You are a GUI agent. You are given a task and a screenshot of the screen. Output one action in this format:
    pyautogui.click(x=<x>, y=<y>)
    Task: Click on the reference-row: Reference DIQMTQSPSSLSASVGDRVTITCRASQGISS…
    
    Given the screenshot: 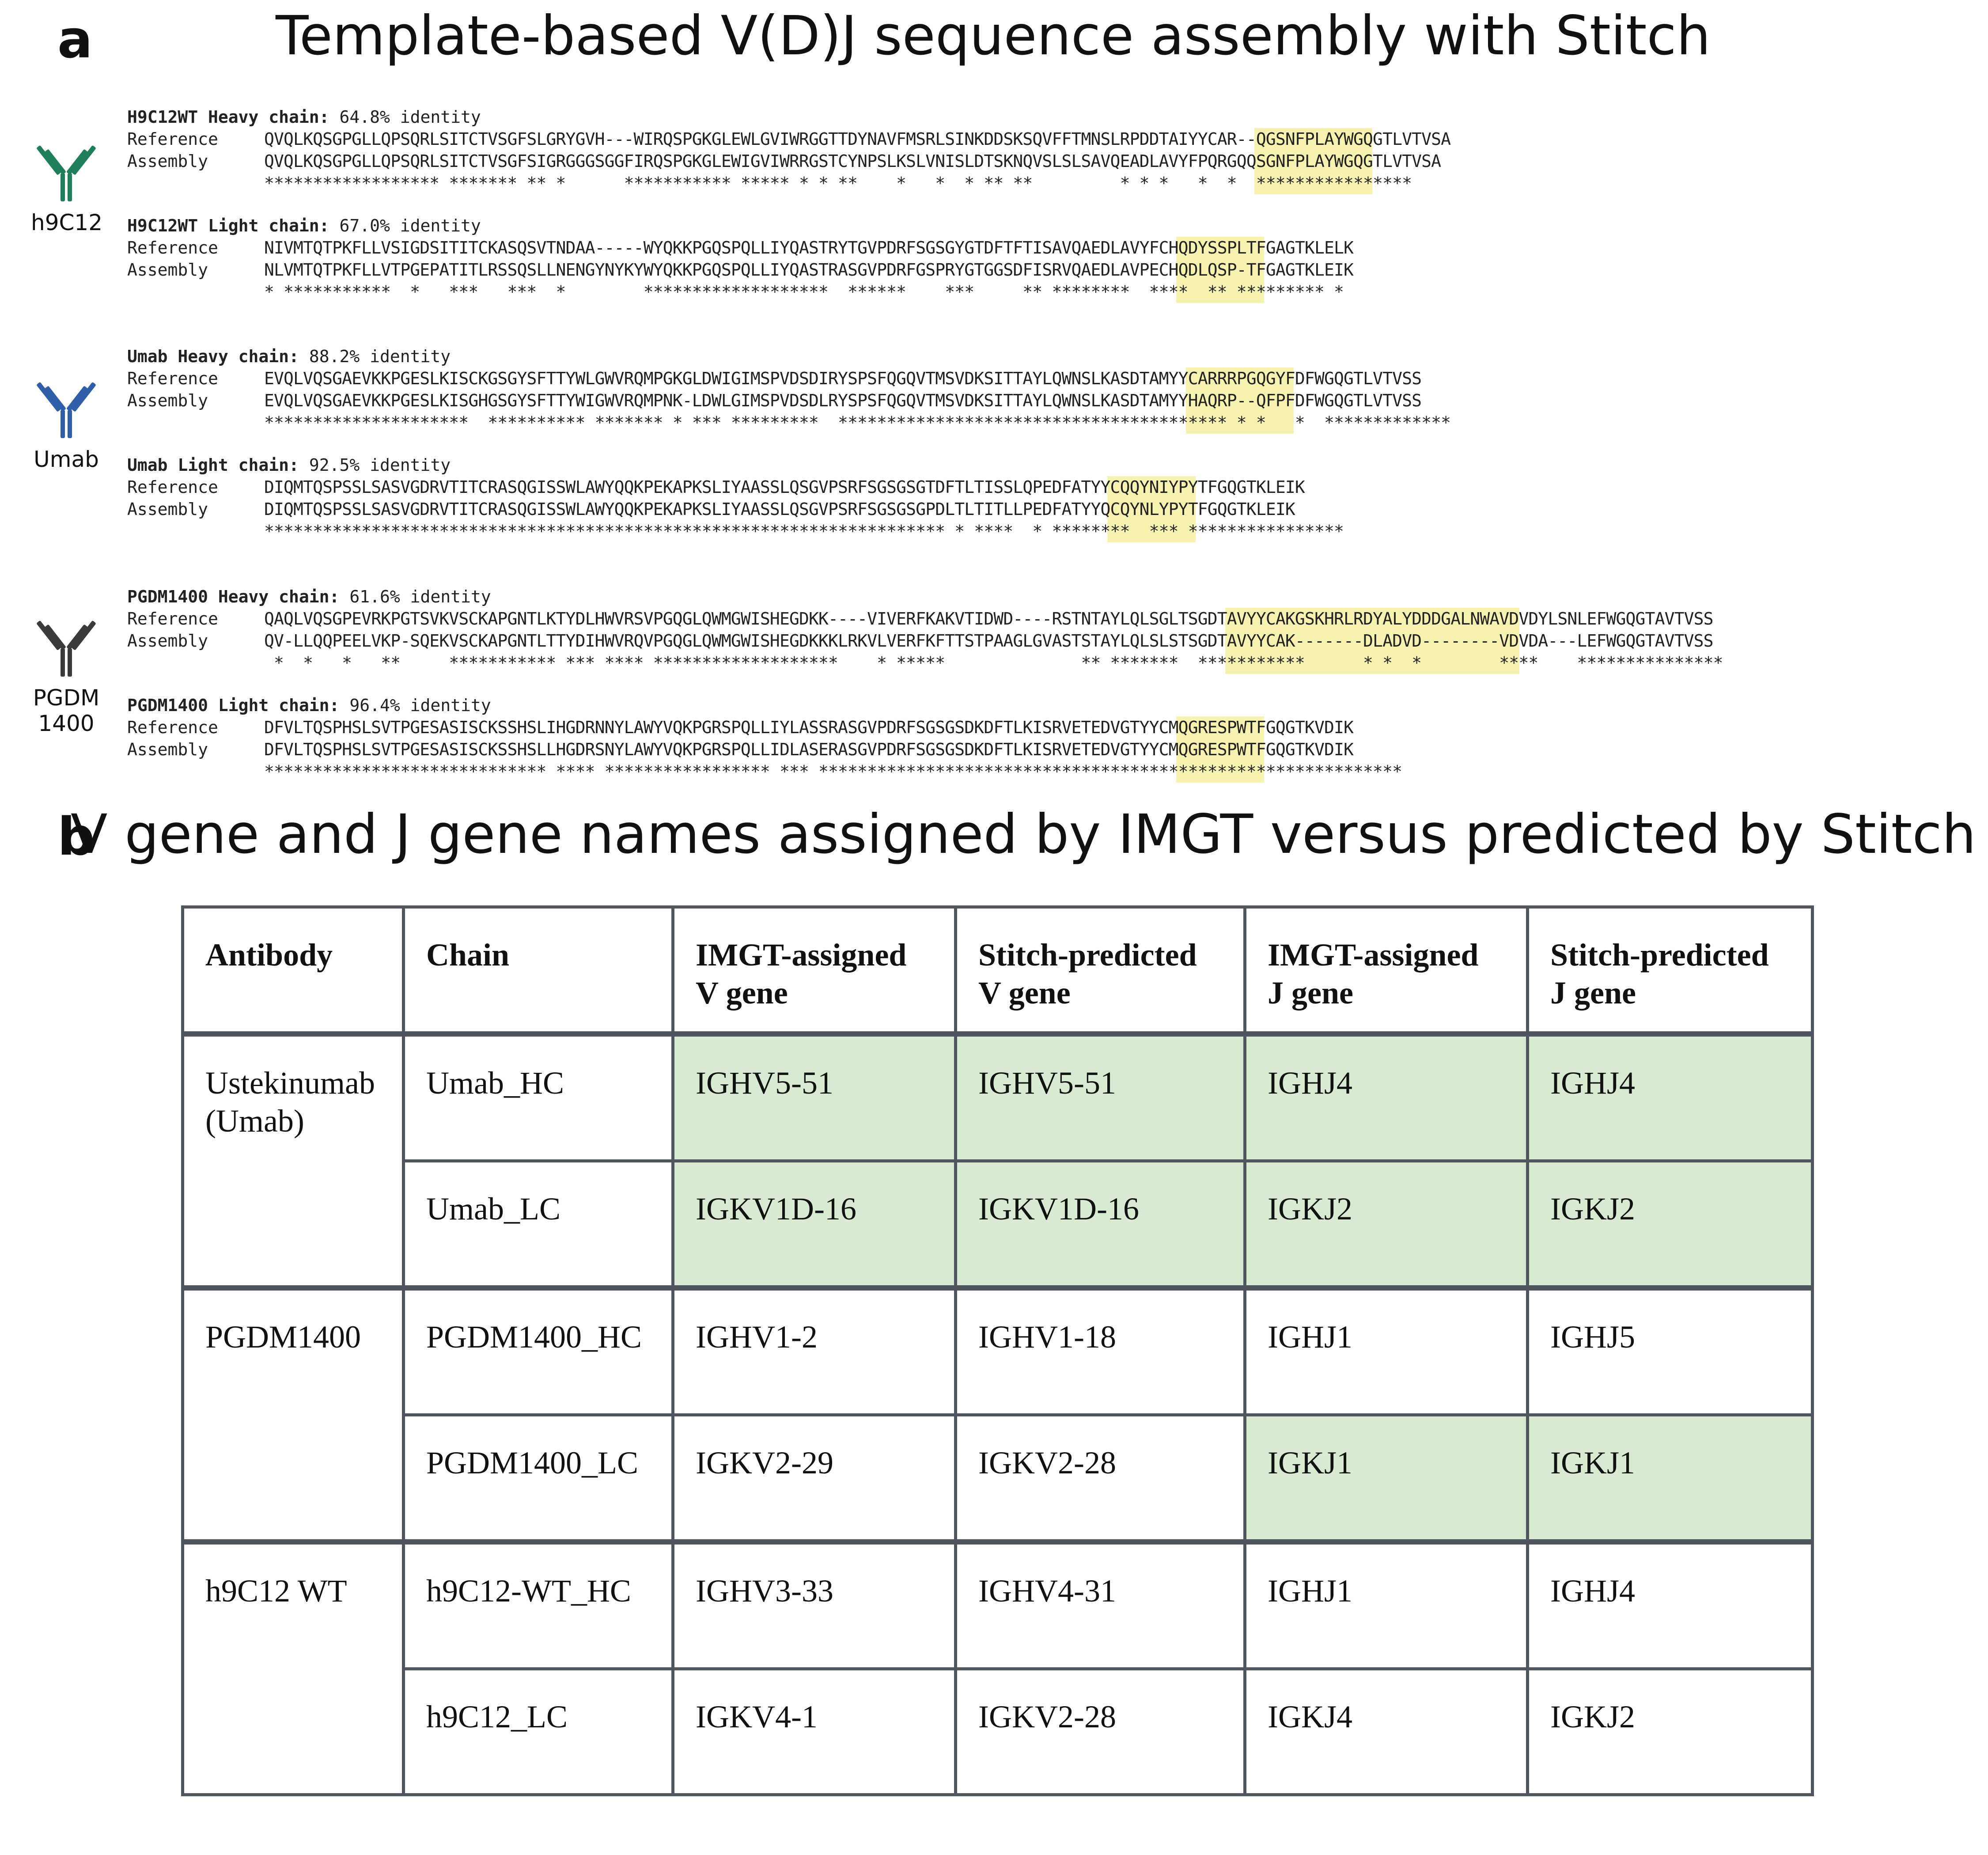 What is the action you would take?
    pyautogui.click(x=735, y=487)
    